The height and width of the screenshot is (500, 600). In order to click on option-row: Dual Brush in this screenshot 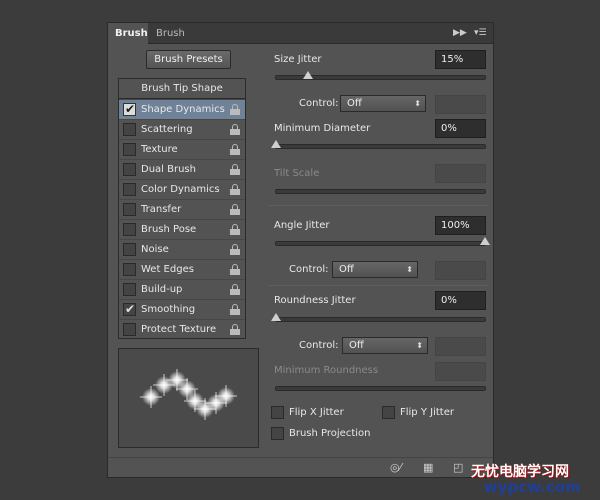, I will do `click(182, 169)`.